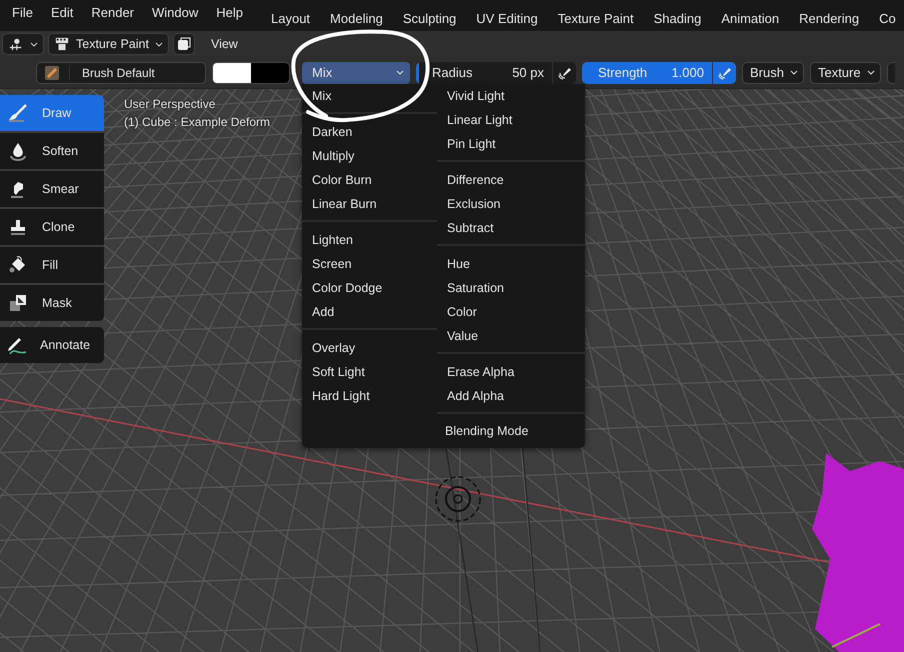  Describe the element at coordinates (511, 120) in the screenshot. I see `menu-option: Linear Light` at that location.